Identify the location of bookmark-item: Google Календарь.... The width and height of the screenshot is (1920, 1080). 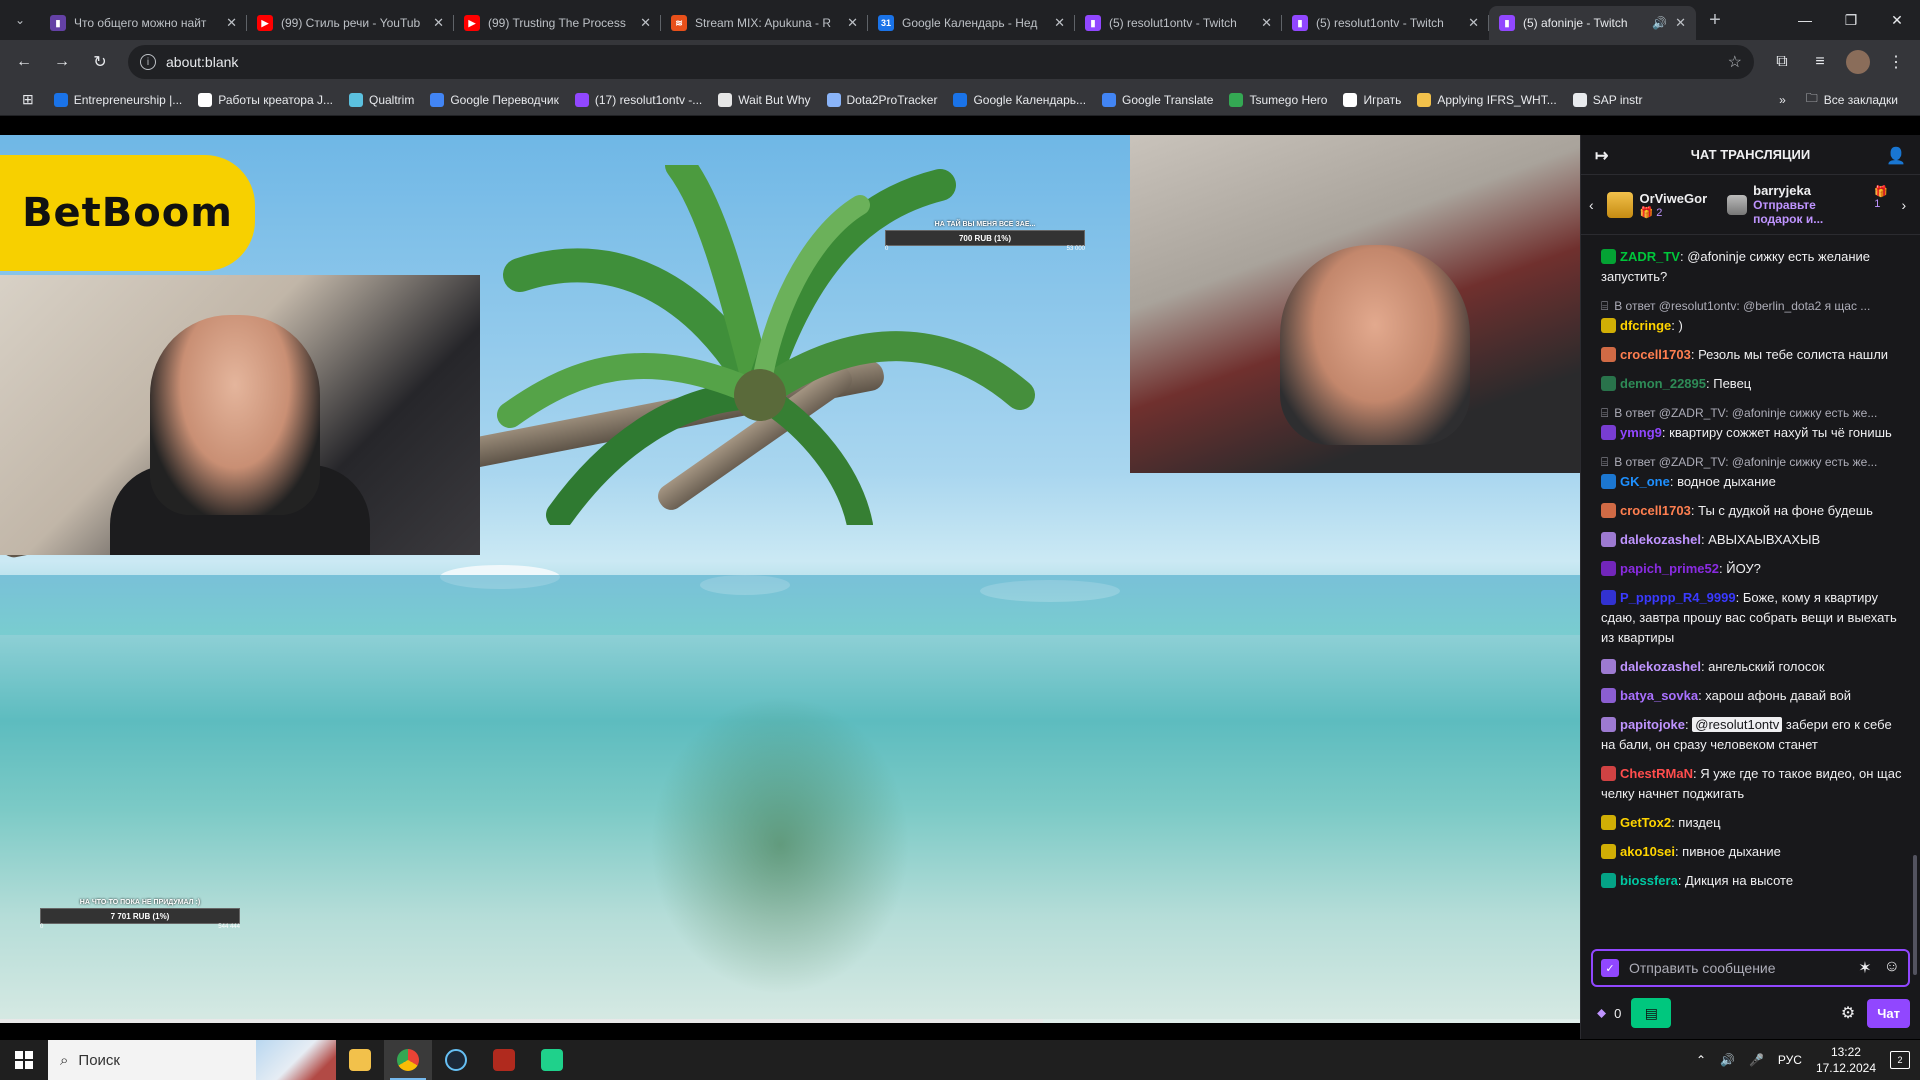
(1019, 100).